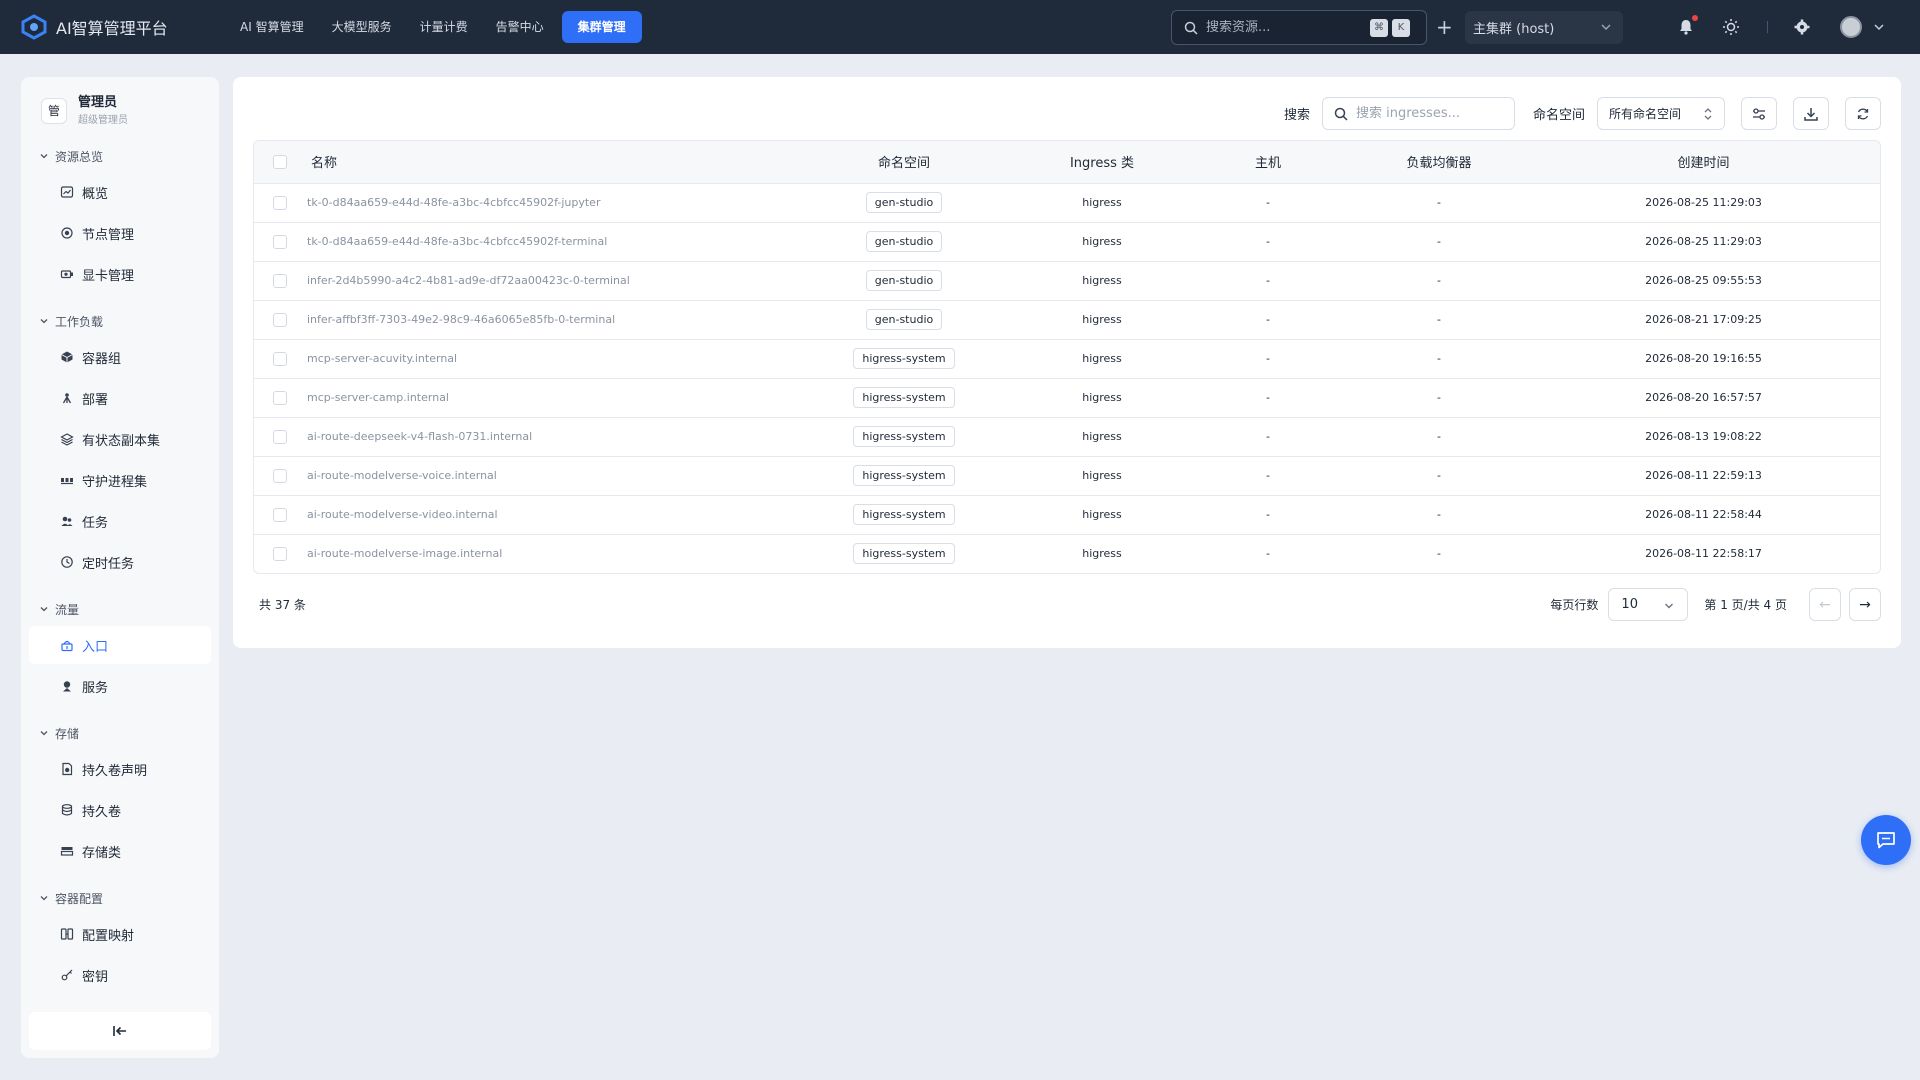 Image resolution: width=1920 pixels, height=1080 pixels. What do you see at coordinates (444, 27) in the screenshot?
I see `nav-billing: 计量计费` at bounding box center [444, 27].